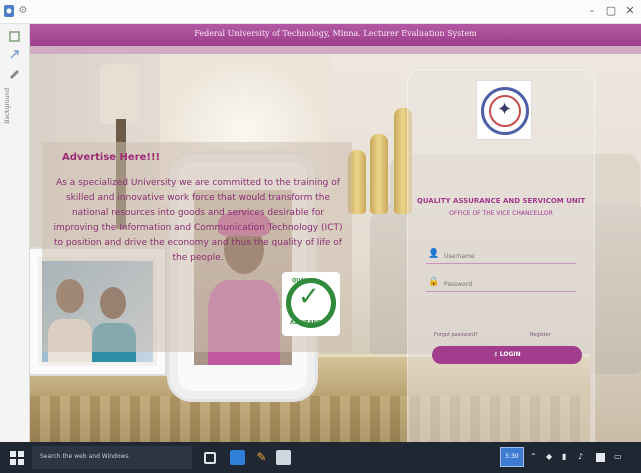 Image resolution: width=641 pixels, height=473 pixels. What do you see at coordinates (549, 456) in the screenshot?
I see `network-icon: ◆` at bounding box center [549, 456].